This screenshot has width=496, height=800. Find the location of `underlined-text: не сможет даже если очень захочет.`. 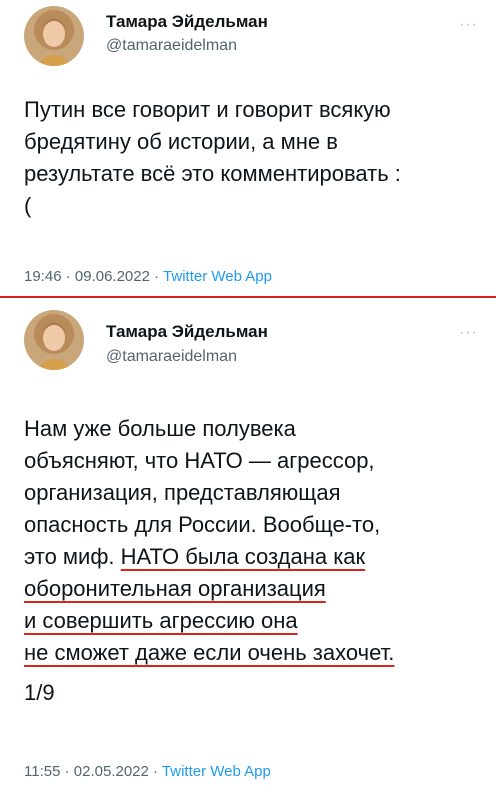

underlined-text: не сможет даже если очень захочет. is located at coordinates (209, 652).